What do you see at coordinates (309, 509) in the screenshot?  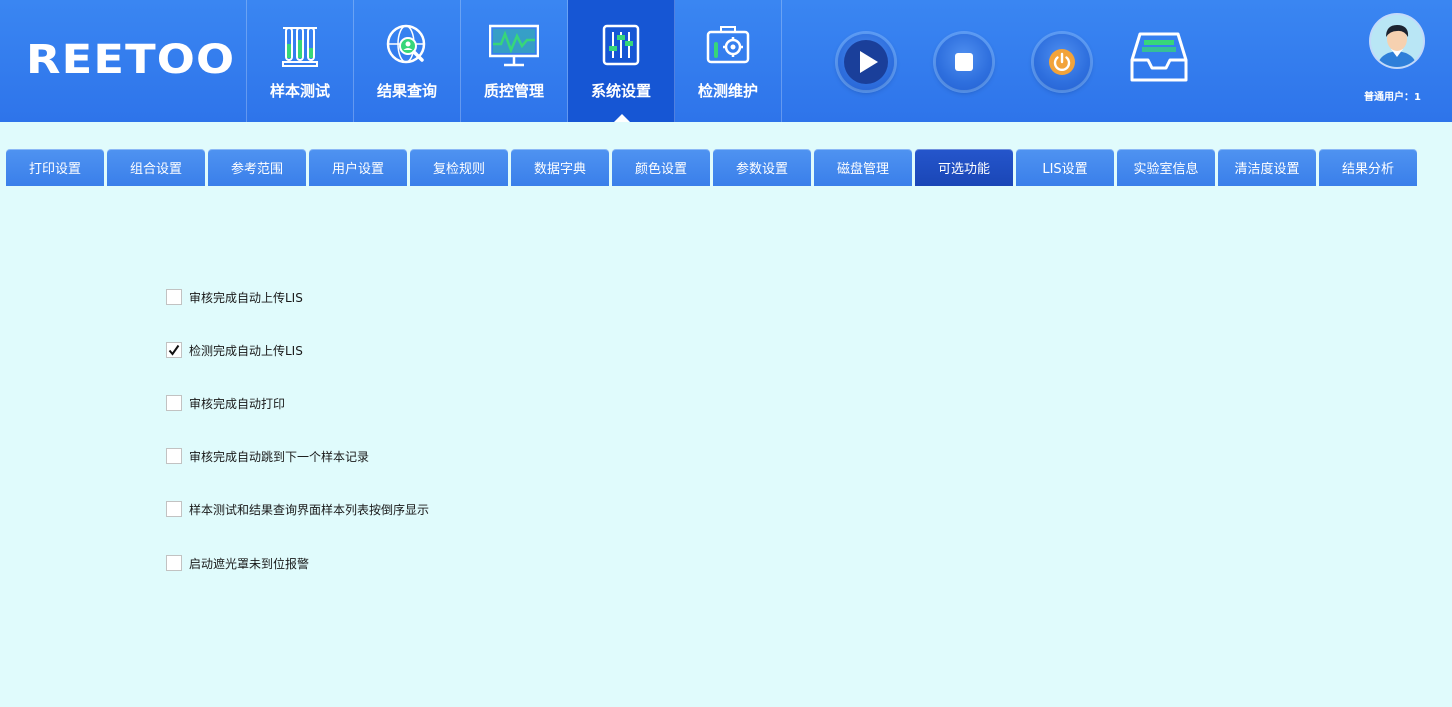 I see `option-label: 样本测试和结果查询界面样本列表按倒序显示` at bounding box center [309, 509].